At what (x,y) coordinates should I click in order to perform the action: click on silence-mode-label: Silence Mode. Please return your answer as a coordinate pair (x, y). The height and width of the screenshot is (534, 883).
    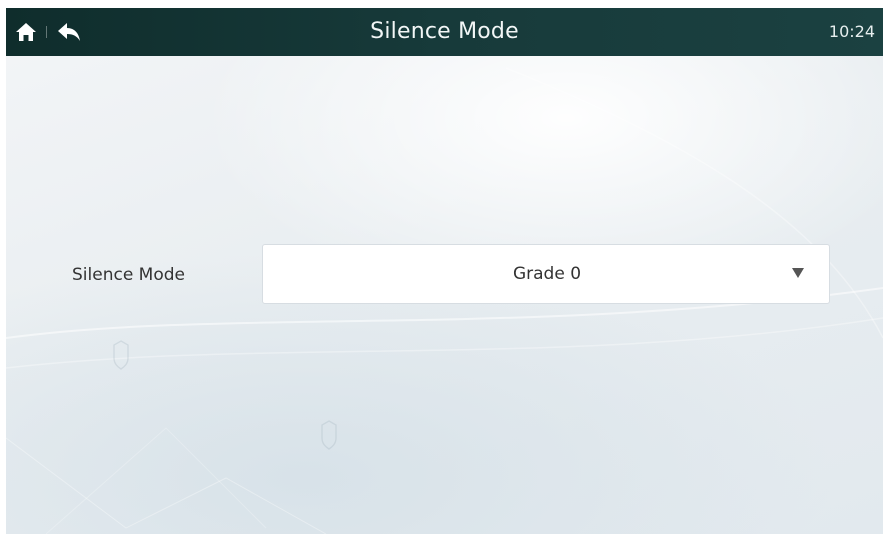
    Looking at the image, I should click on (128, 275).